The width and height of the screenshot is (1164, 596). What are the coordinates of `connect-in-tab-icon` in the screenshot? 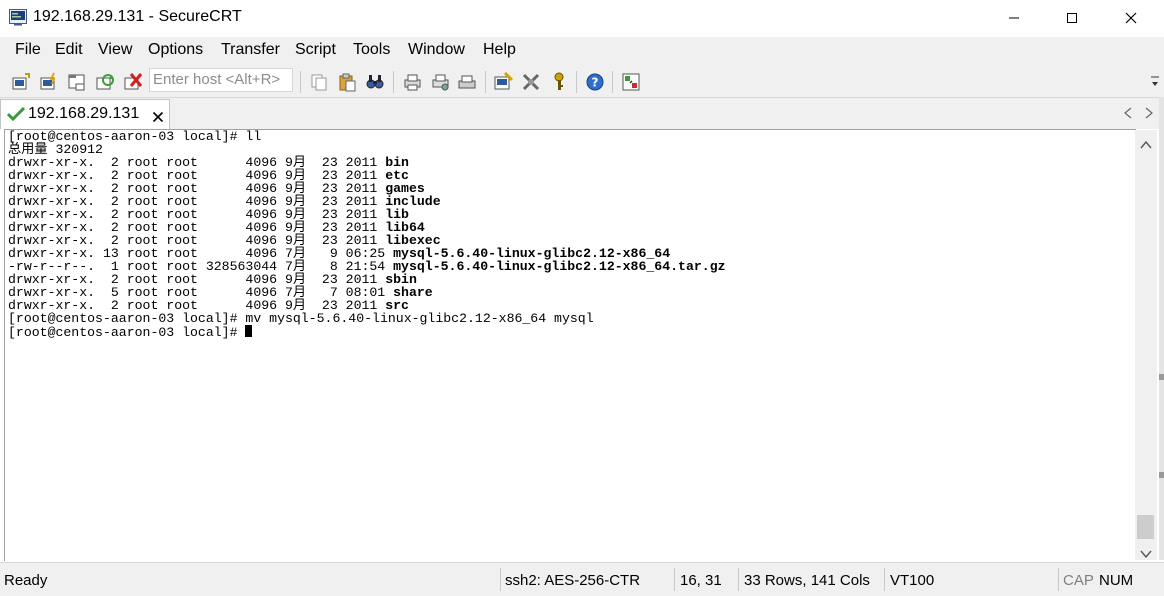 It's located at (77, 82).